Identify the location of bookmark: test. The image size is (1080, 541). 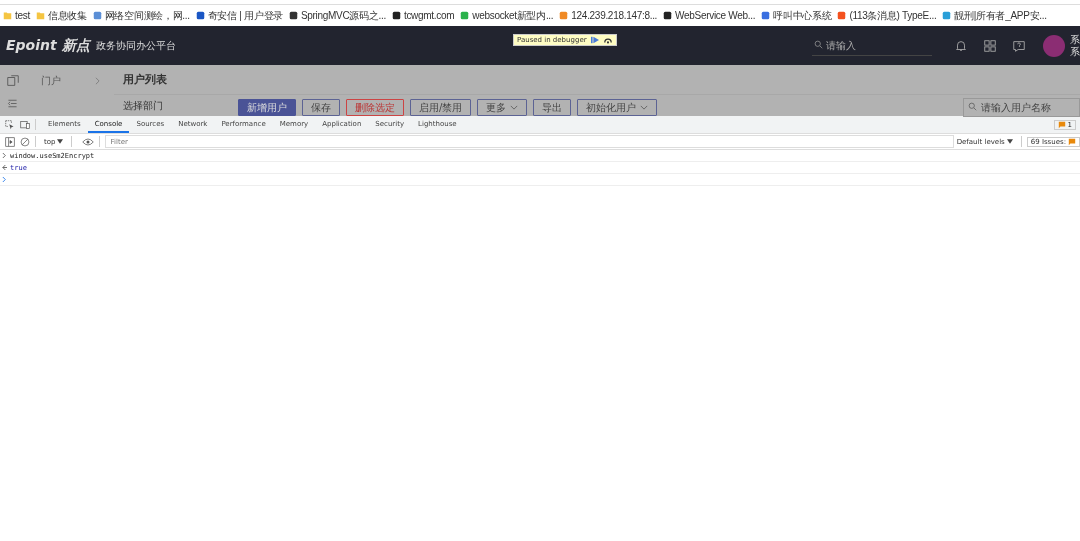
(16, 15).